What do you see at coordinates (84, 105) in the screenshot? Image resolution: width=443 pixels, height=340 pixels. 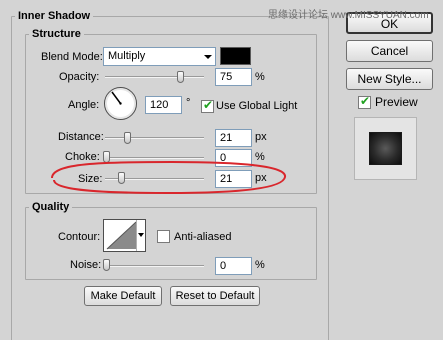 I see `angle-label: Angle:` at bounding box center [84, 105].